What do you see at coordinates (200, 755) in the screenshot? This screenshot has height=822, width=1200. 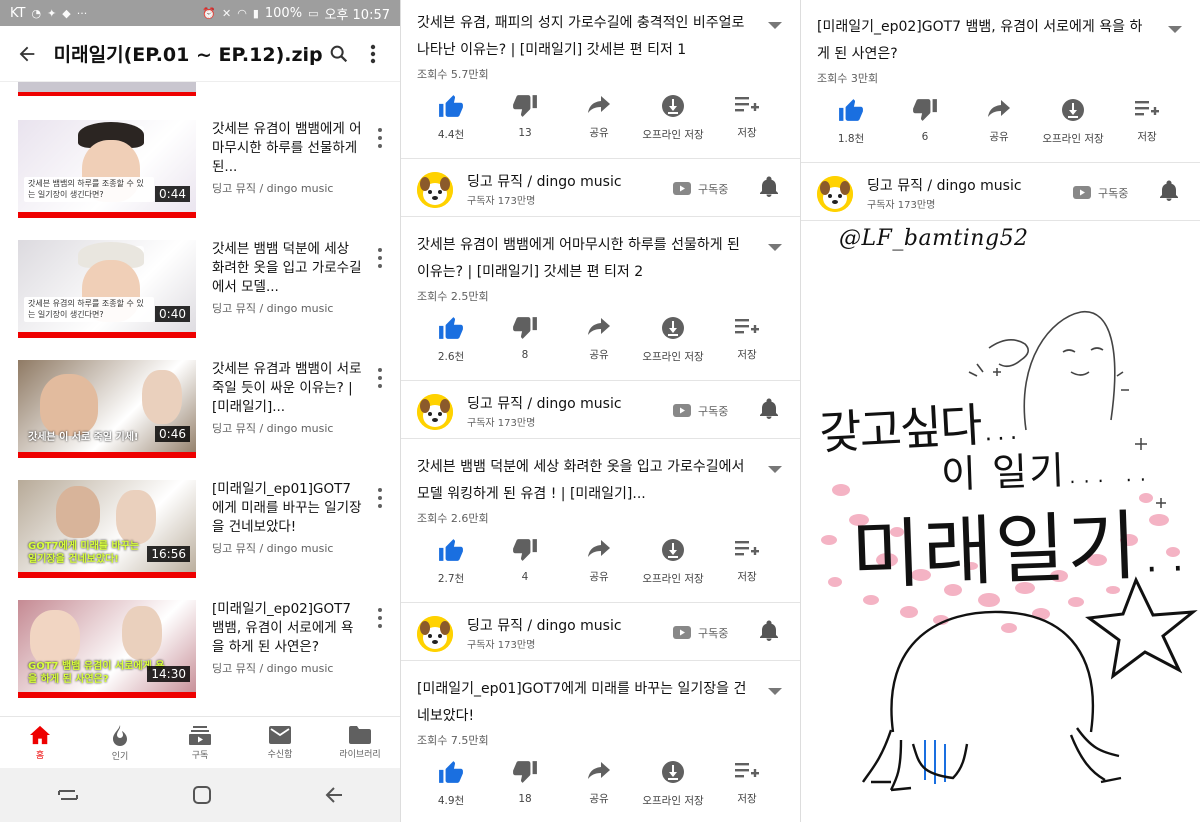 I see `nav-label: 구독` at bounding box center [200, 755].